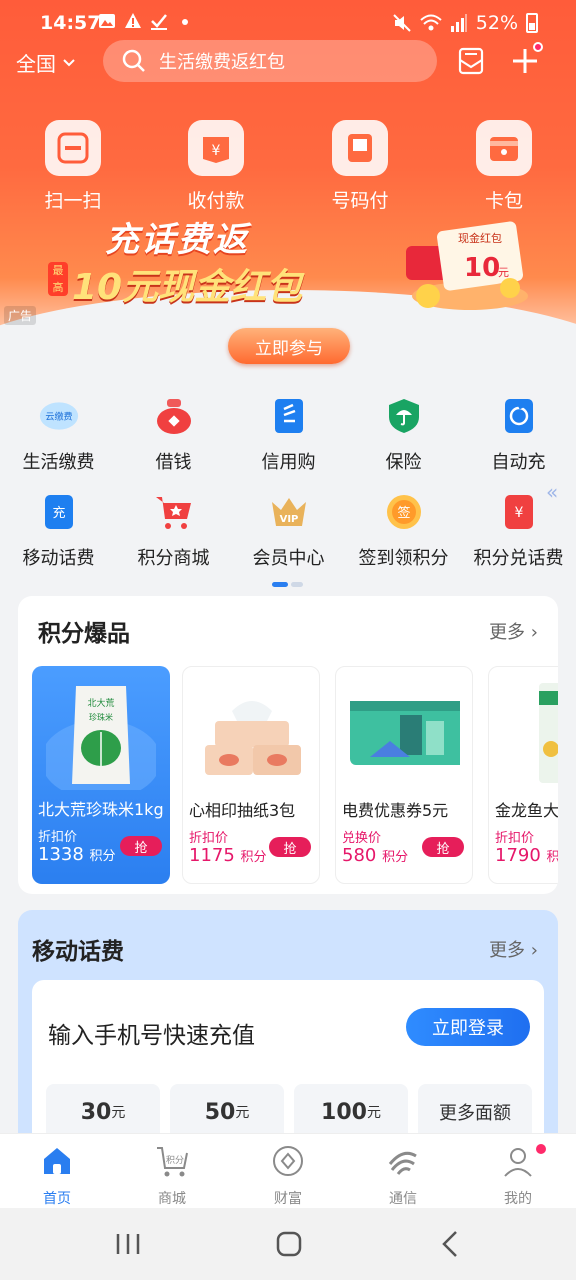 The width and height of the screenshot is (576, 1280). I want to click on region-selector: 全国, so click(46, 62).